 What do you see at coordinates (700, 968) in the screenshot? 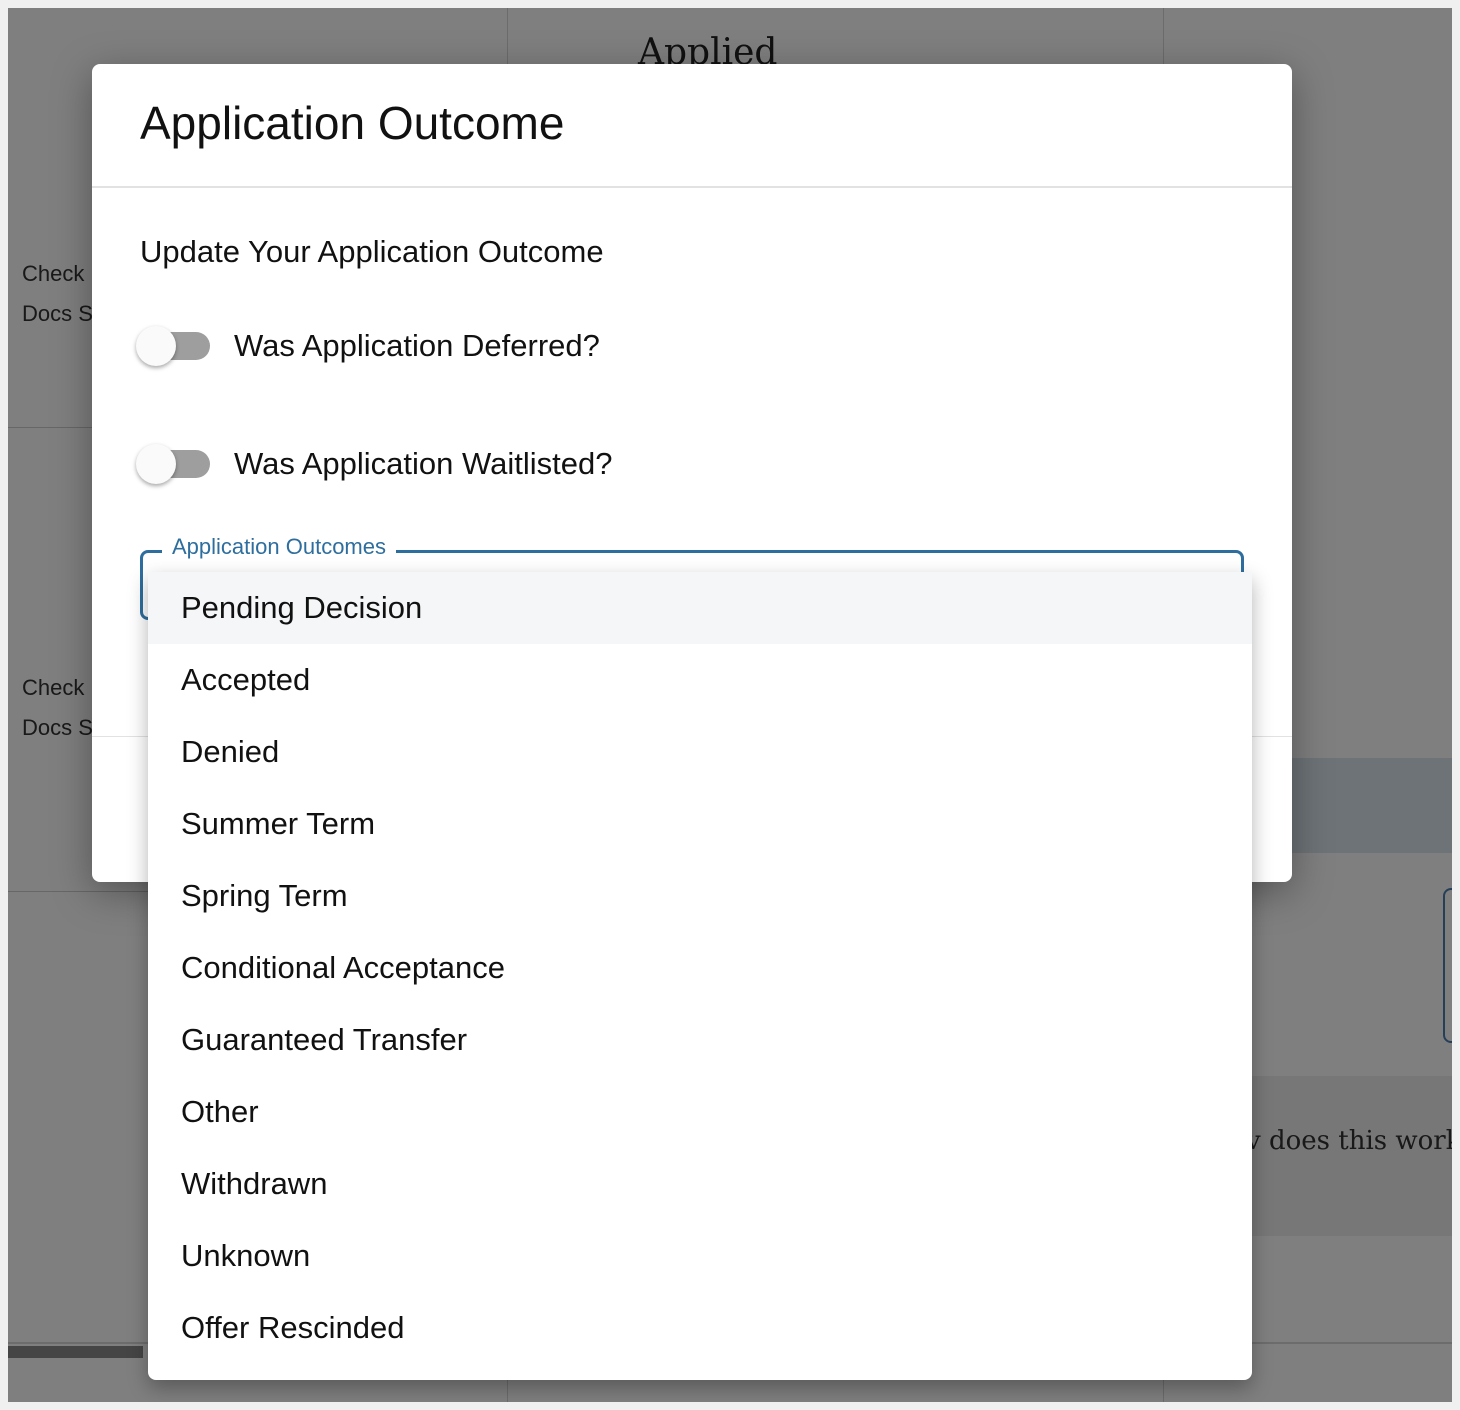
I see `option-conditional-acceptance: Conditional Acceptance` at bounding box center [700, 968].